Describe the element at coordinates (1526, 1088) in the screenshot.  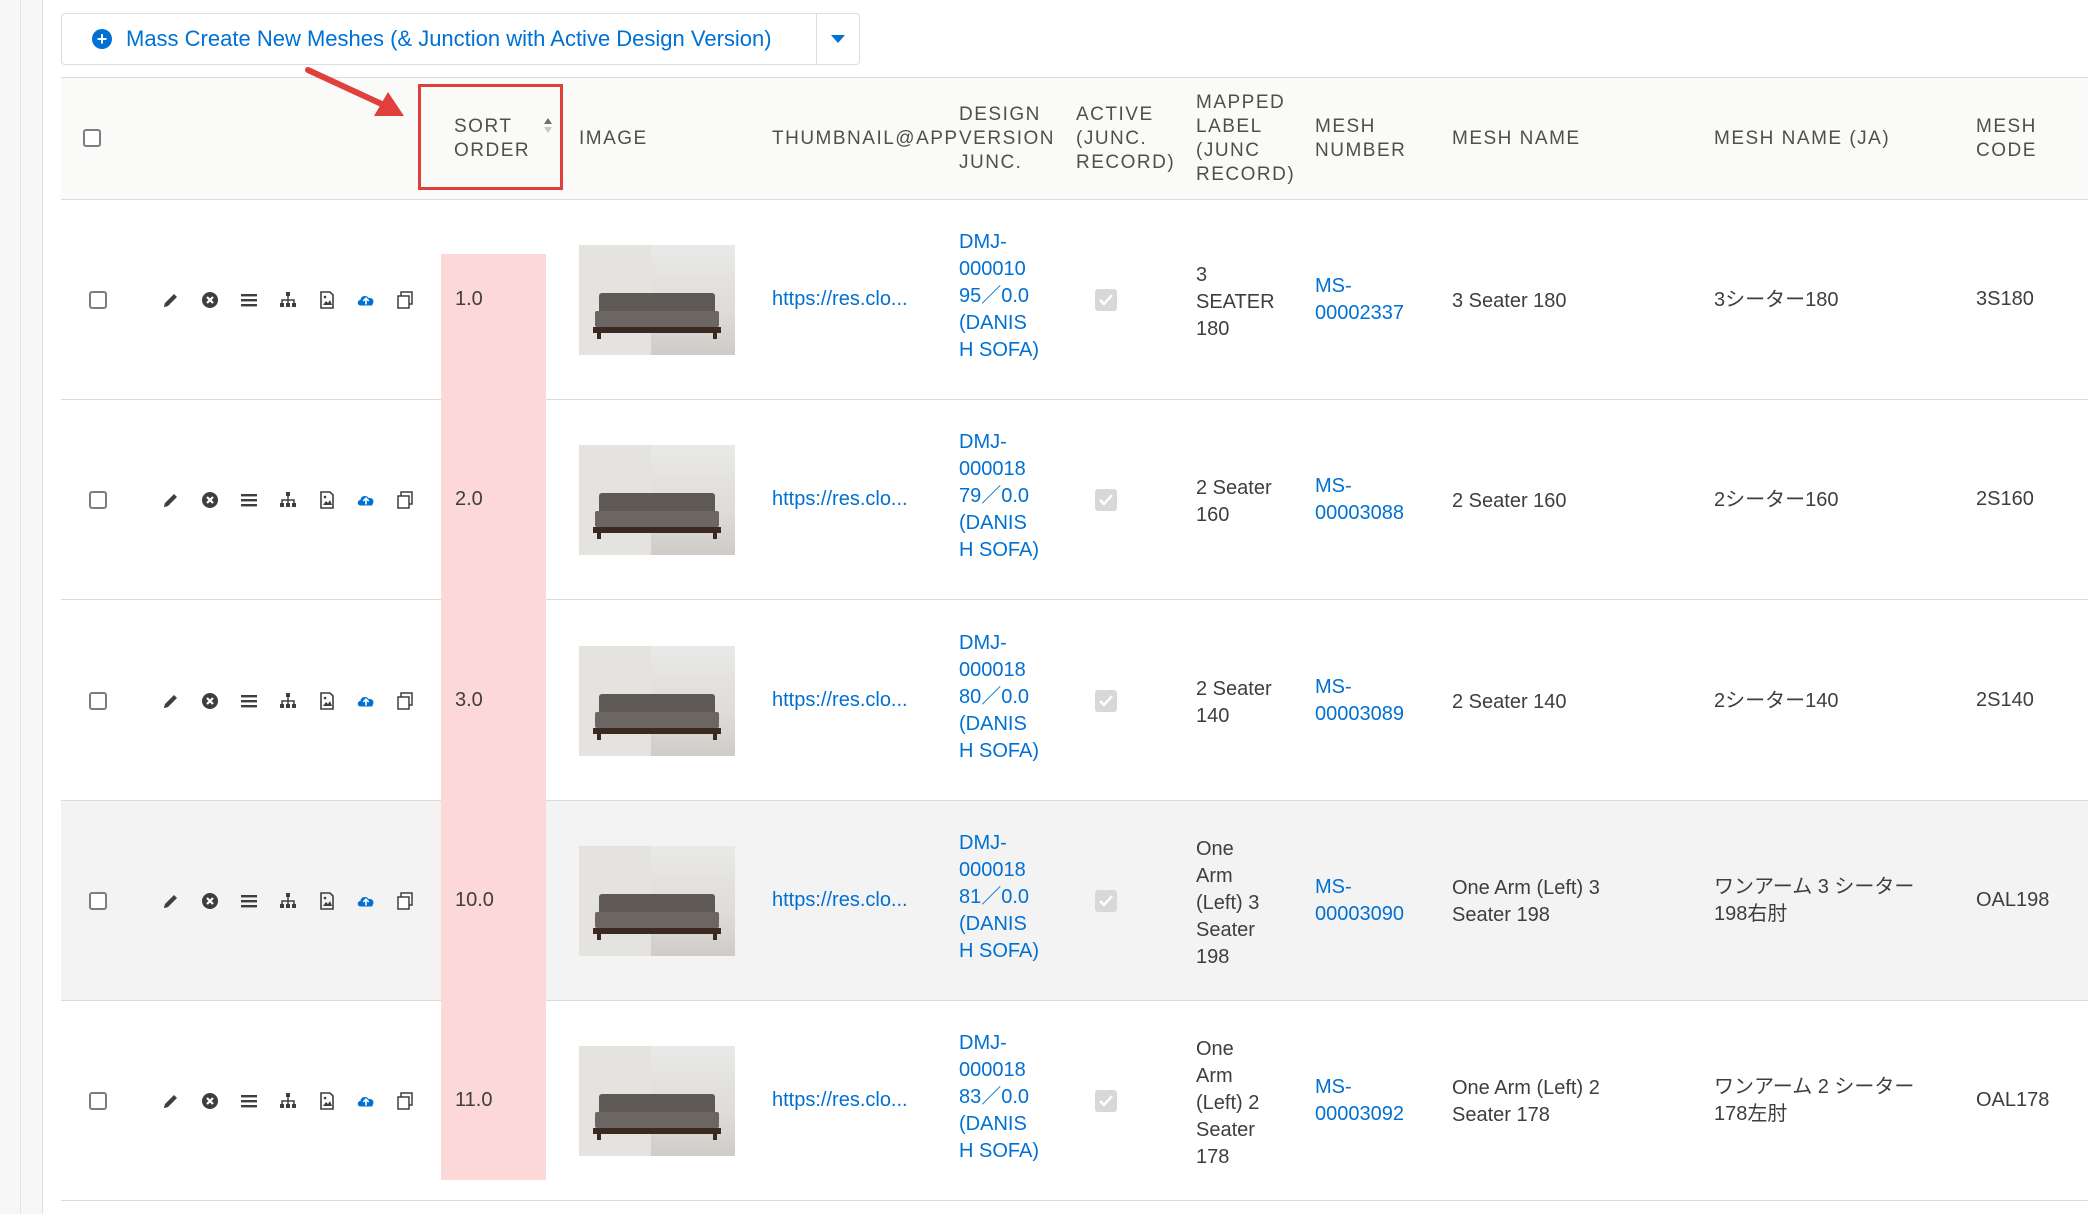
I see `text-line: One Arm (Left) 2` at that location.